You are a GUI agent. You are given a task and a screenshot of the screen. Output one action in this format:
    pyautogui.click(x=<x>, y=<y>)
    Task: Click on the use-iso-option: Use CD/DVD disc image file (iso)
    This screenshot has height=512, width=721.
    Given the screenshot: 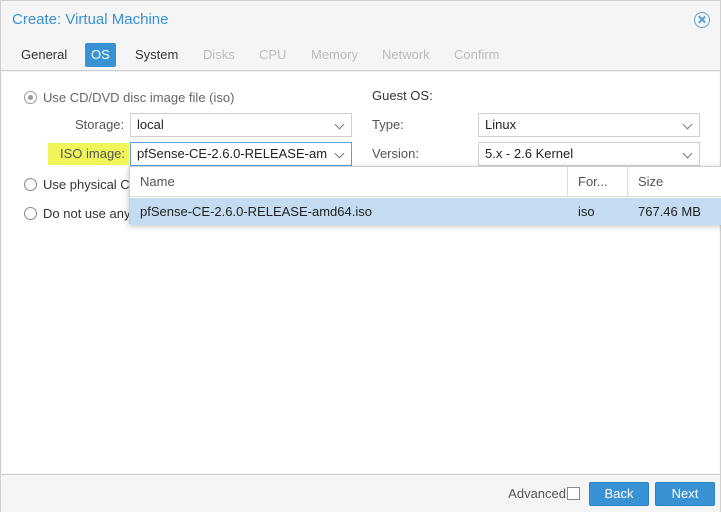 What is the action you would take?
    pyautogui.click(x=129, y=97)
    